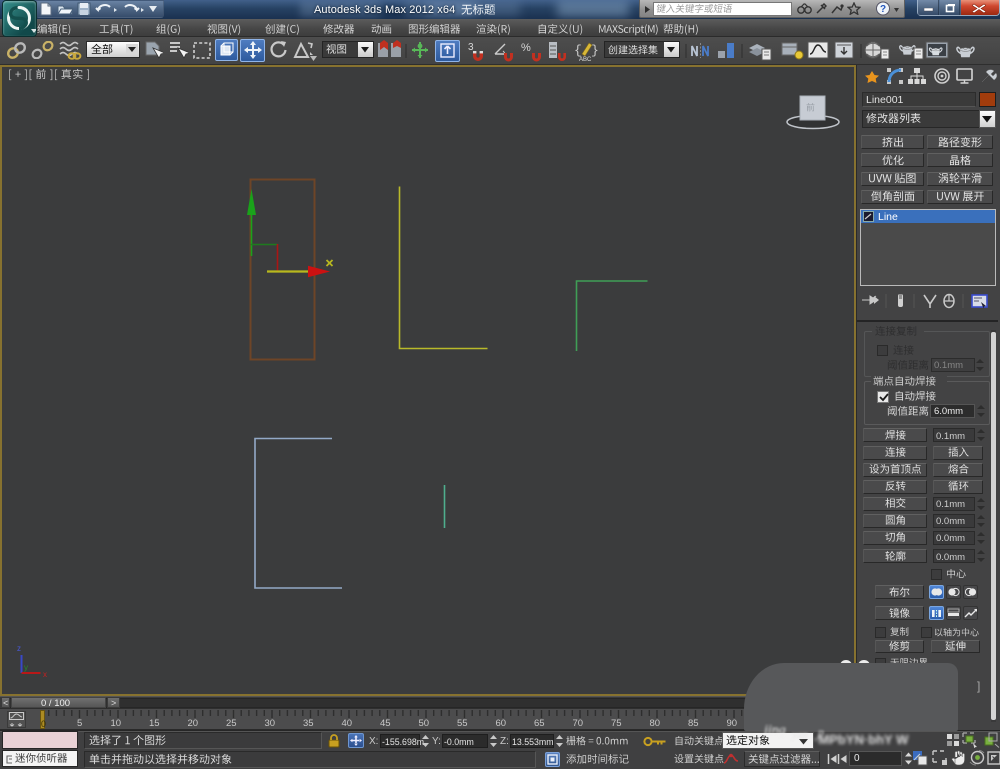 The height and width of the screenshot is (769, 1000). What do you see at coordinates (19, 648) in the screenshot?
I see `svg-text: z` at bounding box center [19, 648].